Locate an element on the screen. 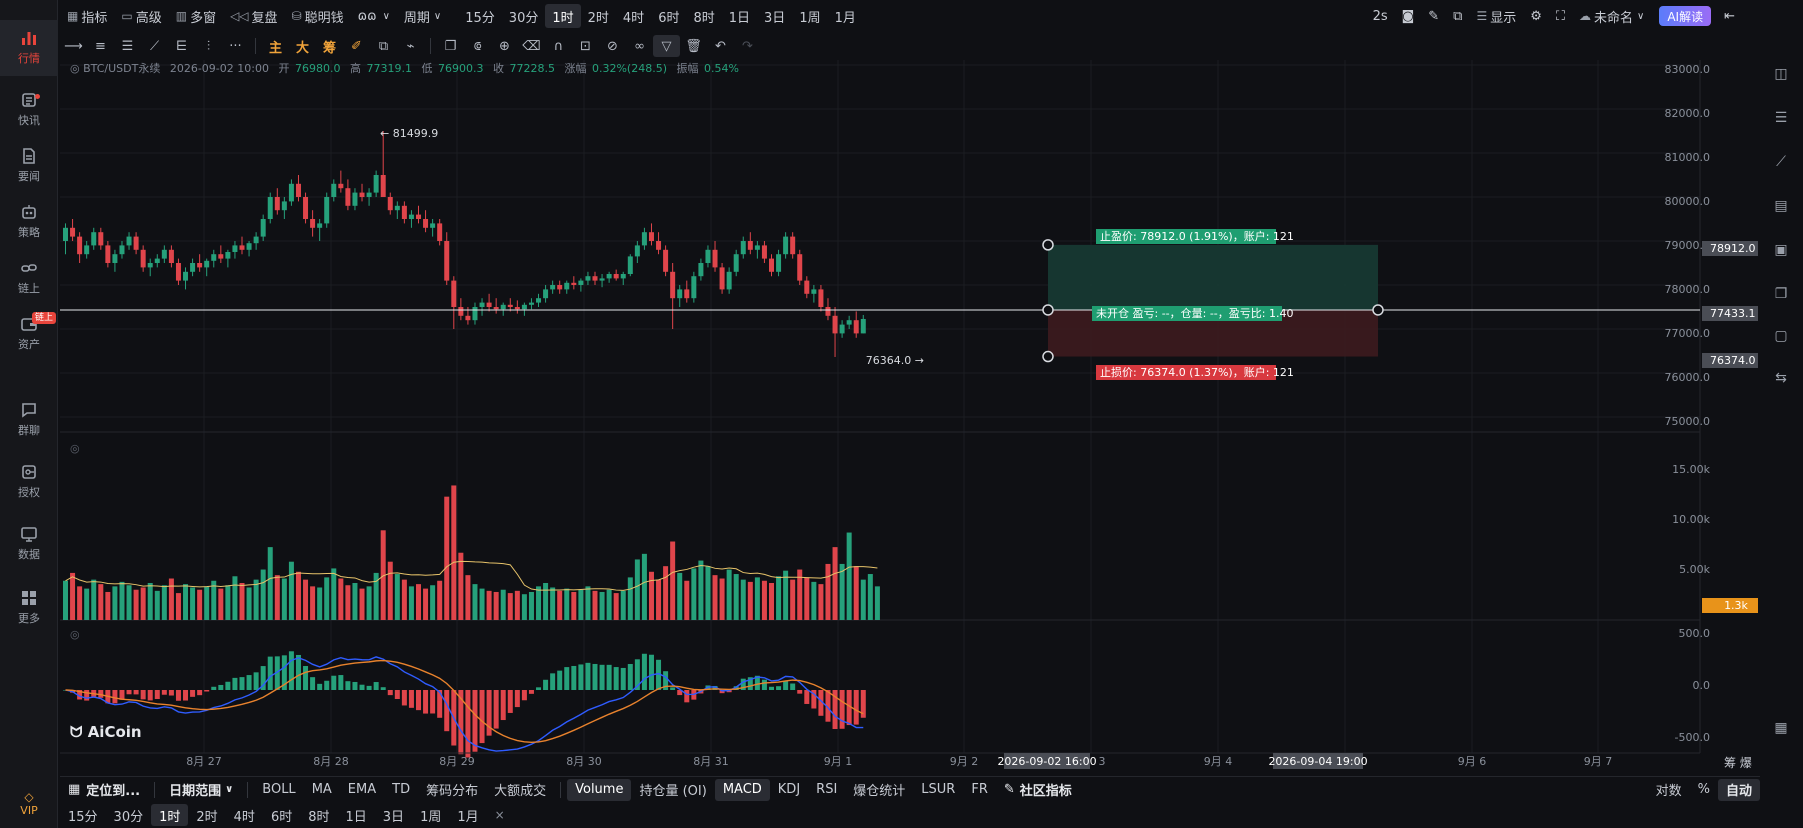 Image resolution: width=1803 pixels, height=828 pixels. indicator-td: TD is located at coordinates (401, 790).